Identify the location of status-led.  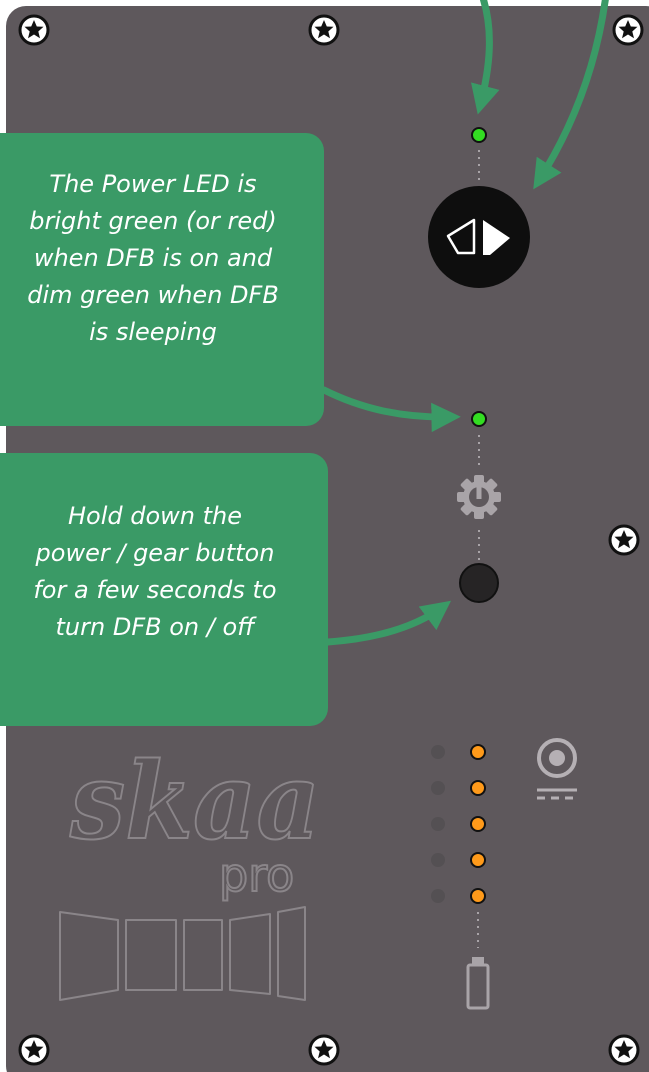
(479, 135).